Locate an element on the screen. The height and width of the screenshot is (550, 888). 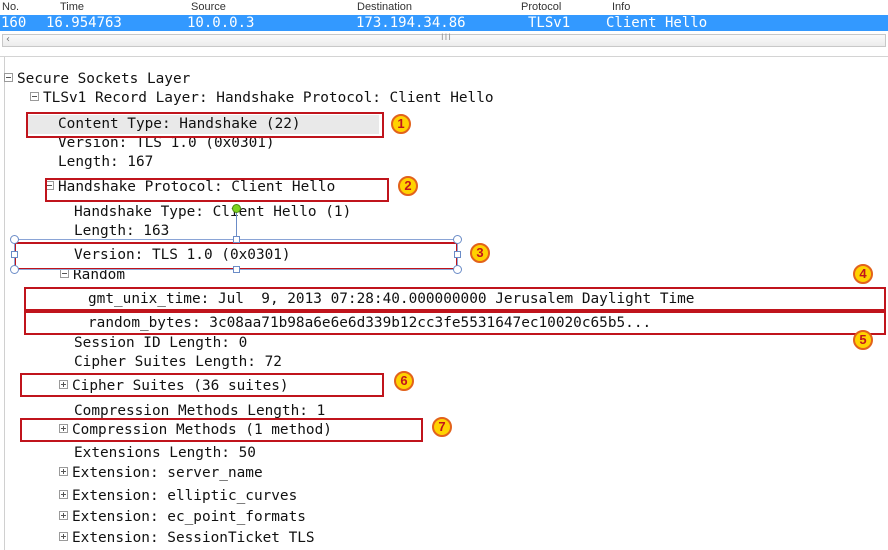
badge-7: 7 is located at coordinates (442, 427).